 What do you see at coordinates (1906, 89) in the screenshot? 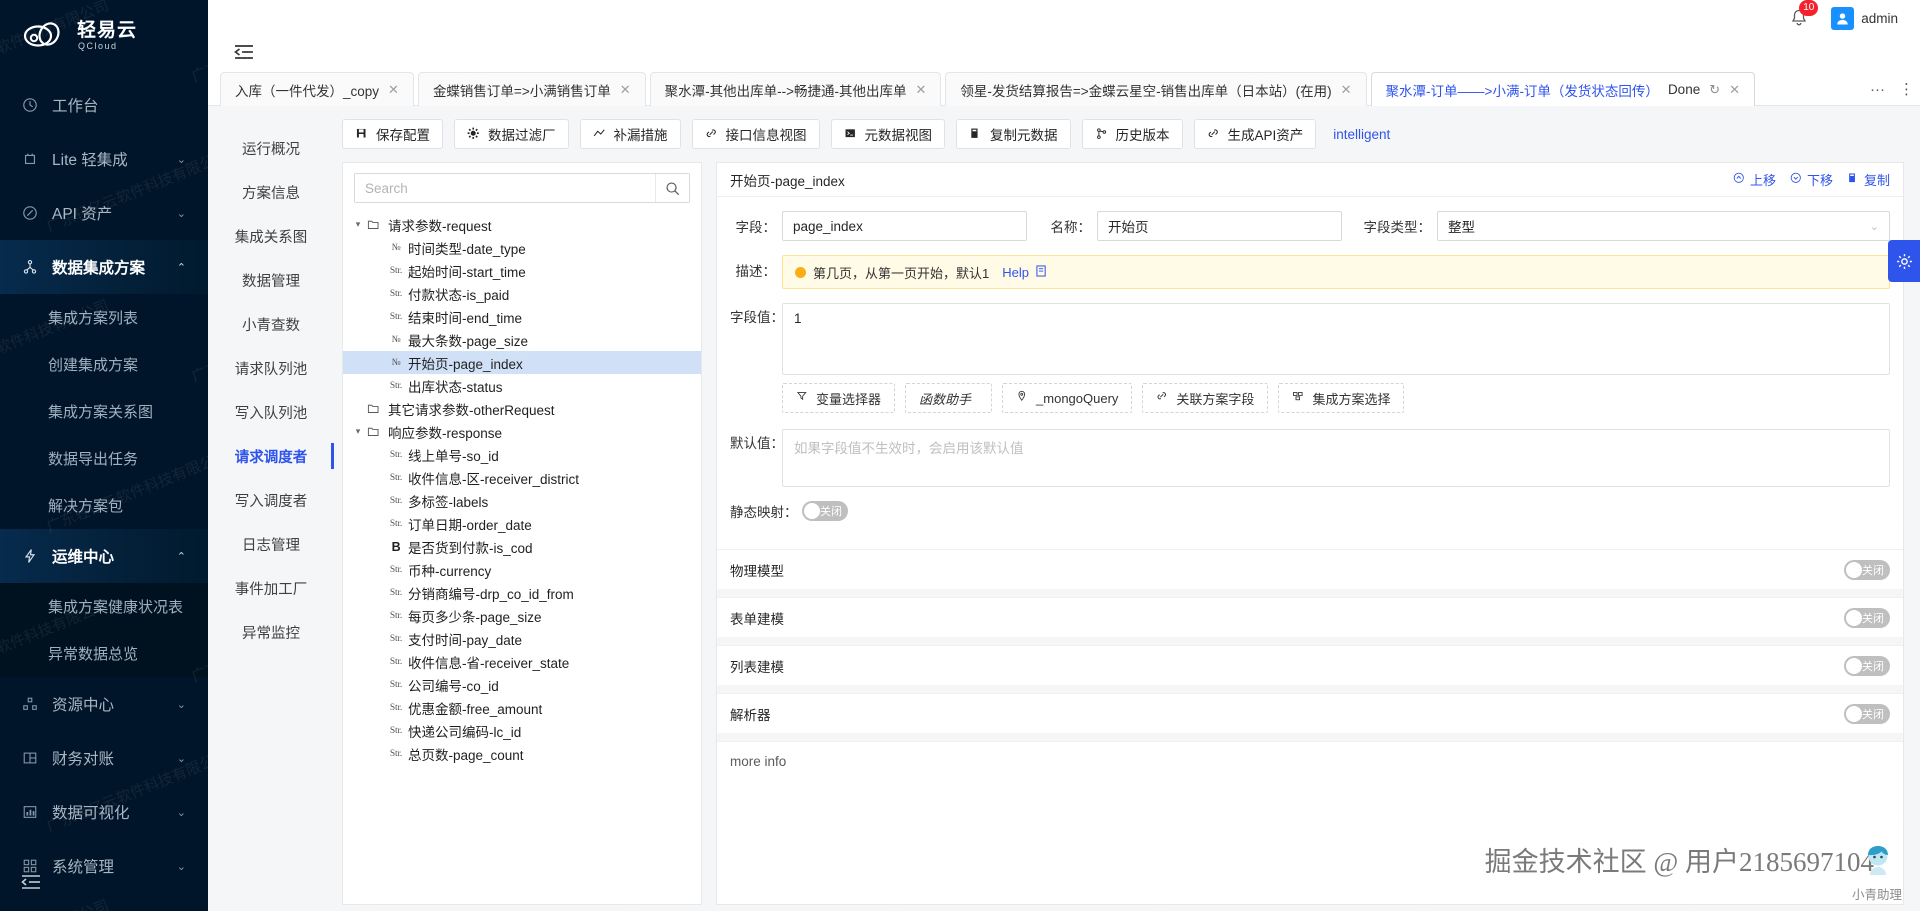
I see `tab-menu-icon: ⋮` at bounding box center [1906, 89].